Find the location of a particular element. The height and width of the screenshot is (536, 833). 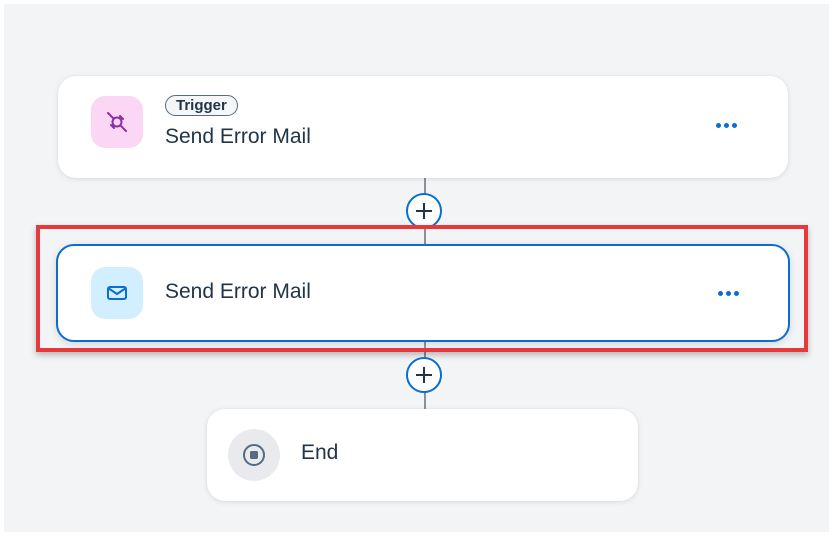

stop-circle-icon is located at coordinates (254, 455).